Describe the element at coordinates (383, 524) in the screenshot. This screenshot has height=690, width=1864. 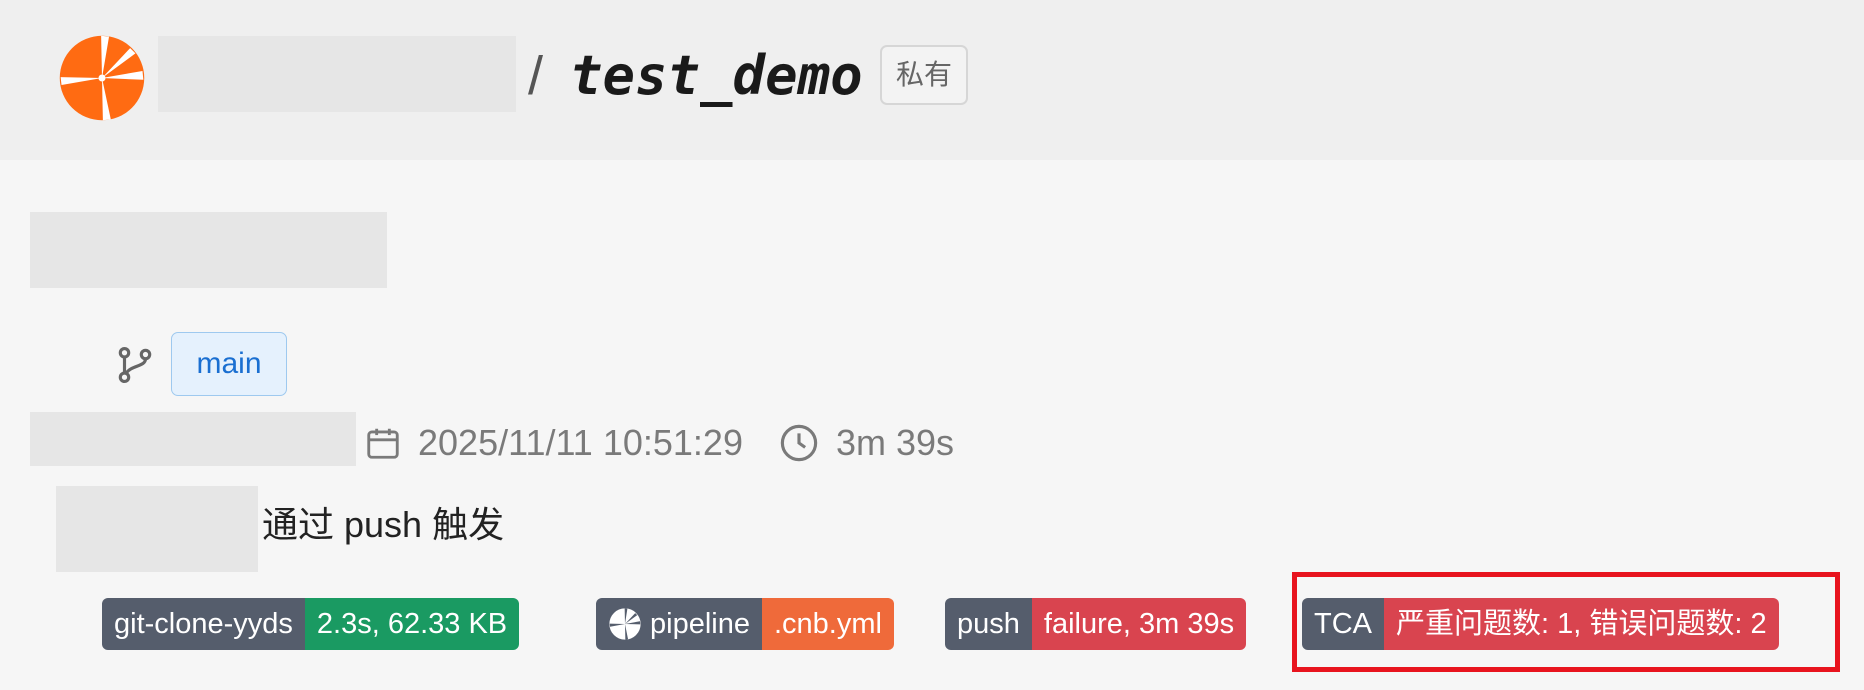
I see `trigger-text: 通过 push 触发` at that location.